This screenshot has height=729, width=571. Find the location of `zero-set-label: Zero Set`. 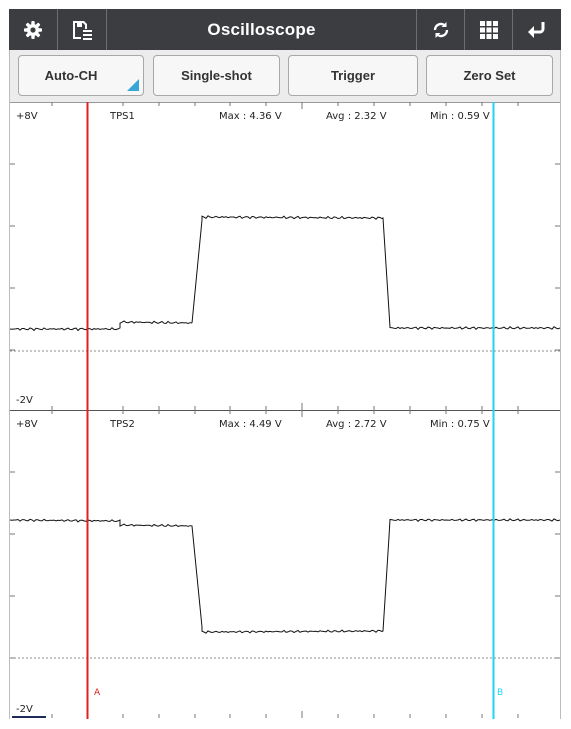

zero-set-label: Zero Set is located at coordinates (489, 75).